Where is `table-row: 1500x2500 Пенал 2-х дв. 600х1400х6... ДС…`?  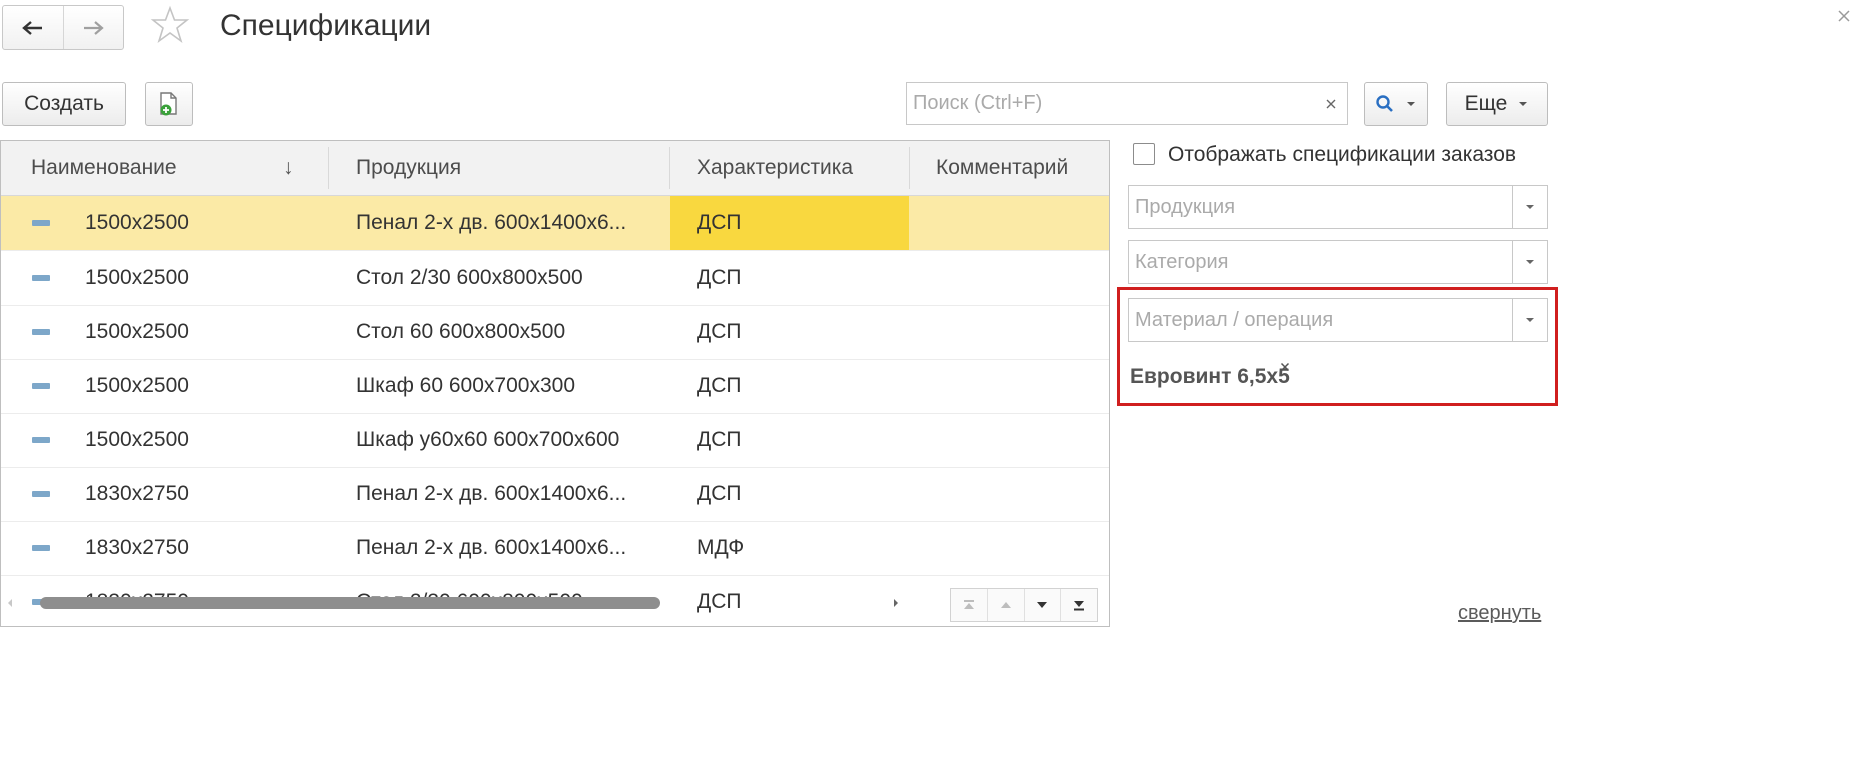 table-row: 1500x2500 Пенал 2-х дв. 600х1400х6... ДС… is located at coordinates (555, 223).